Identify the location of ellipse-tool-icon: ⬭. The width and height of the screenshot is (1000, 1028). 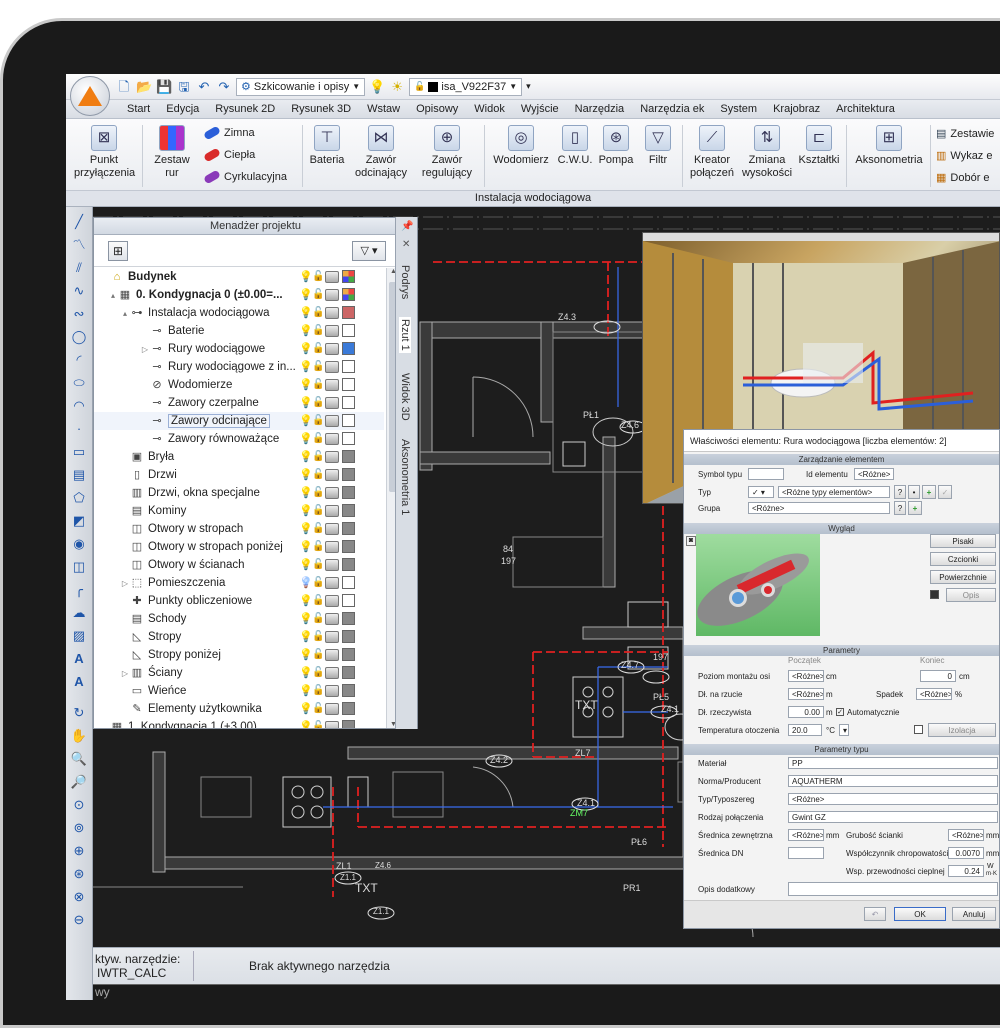
(79, 382).